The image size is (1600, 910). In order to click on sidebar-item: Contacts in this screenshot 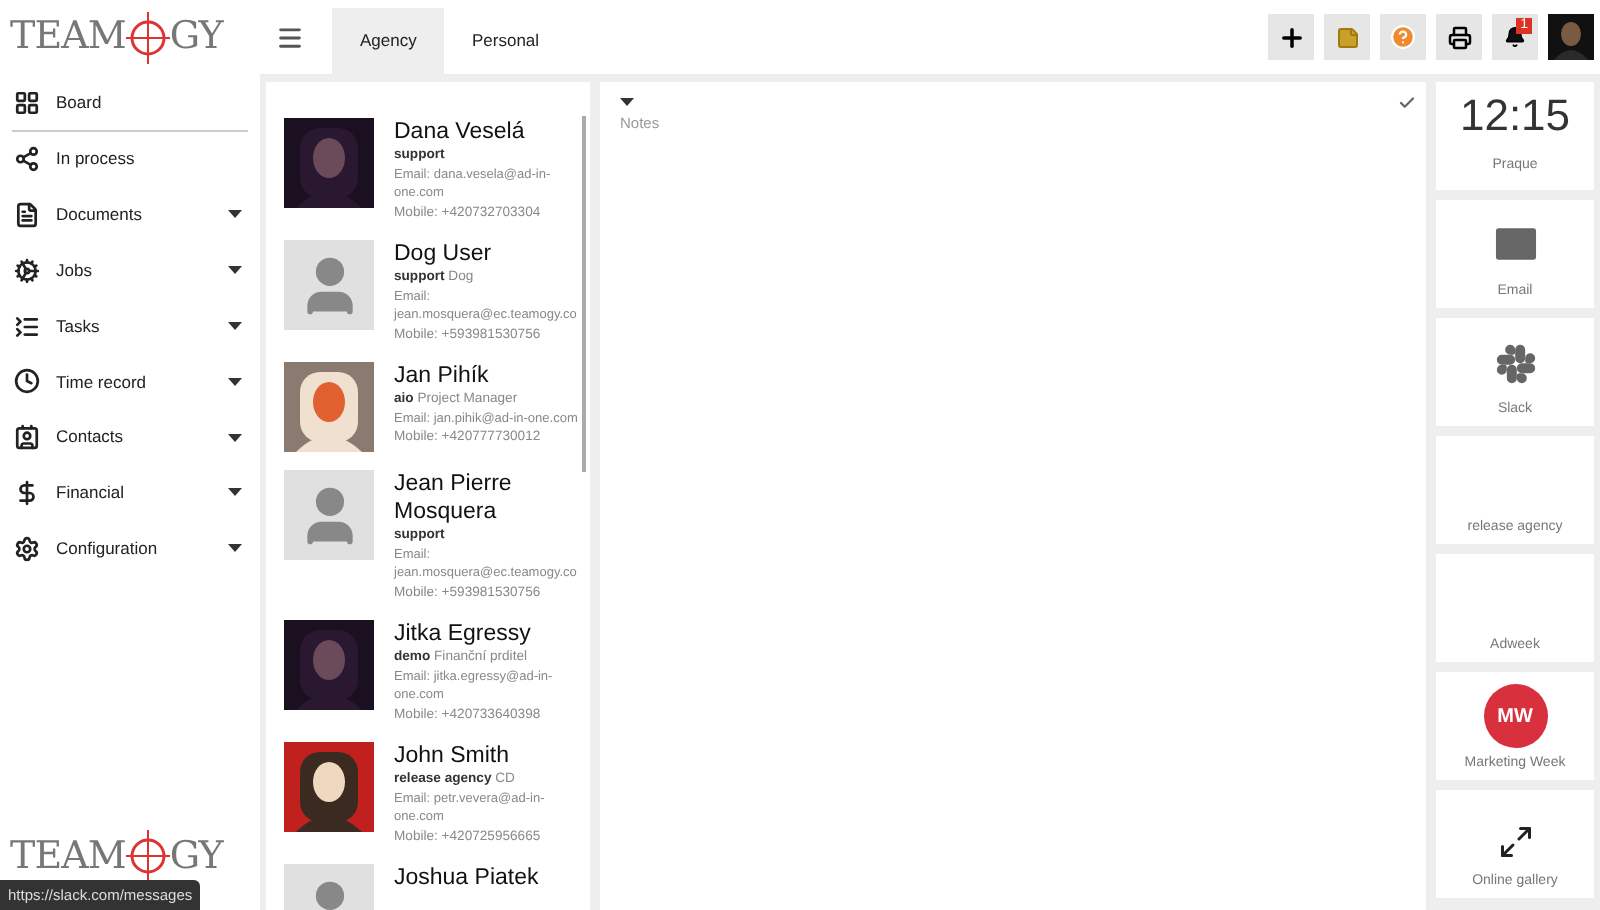, I will do `click(130, 437)`.